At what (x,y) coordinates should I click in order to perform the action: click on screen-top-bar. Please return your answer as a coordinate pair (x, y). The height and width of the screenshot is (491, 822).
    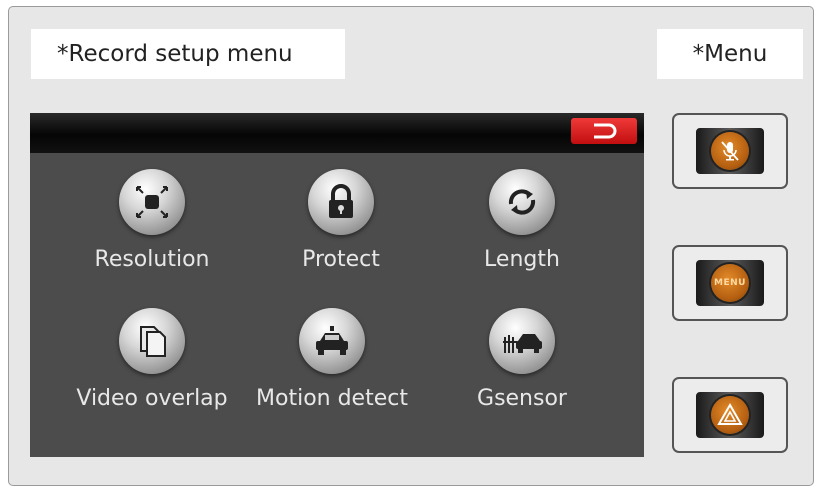
    Looking at the image, I should click on (337, 133).